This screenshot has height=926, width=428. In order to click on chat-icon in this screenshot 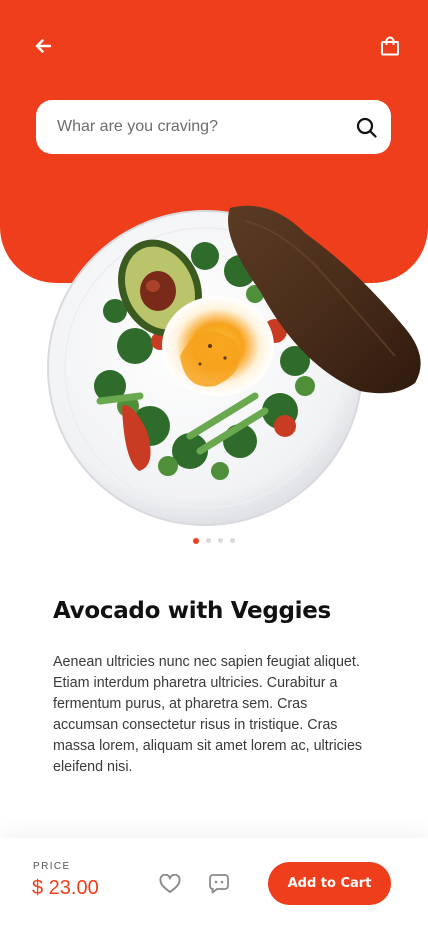, I will do `click(219, 883)`.